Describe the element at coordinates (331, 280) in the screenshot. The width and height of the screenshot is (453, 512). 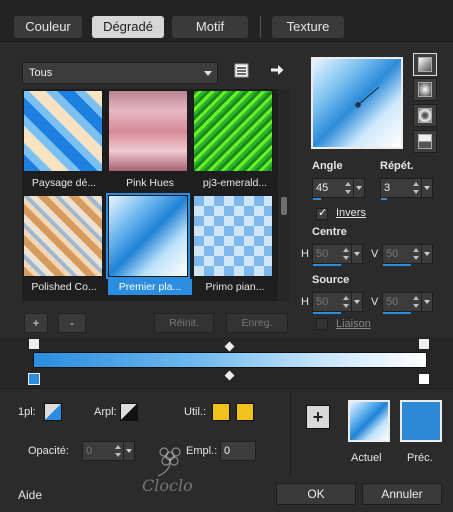
I see `source-label: Source` at that location.